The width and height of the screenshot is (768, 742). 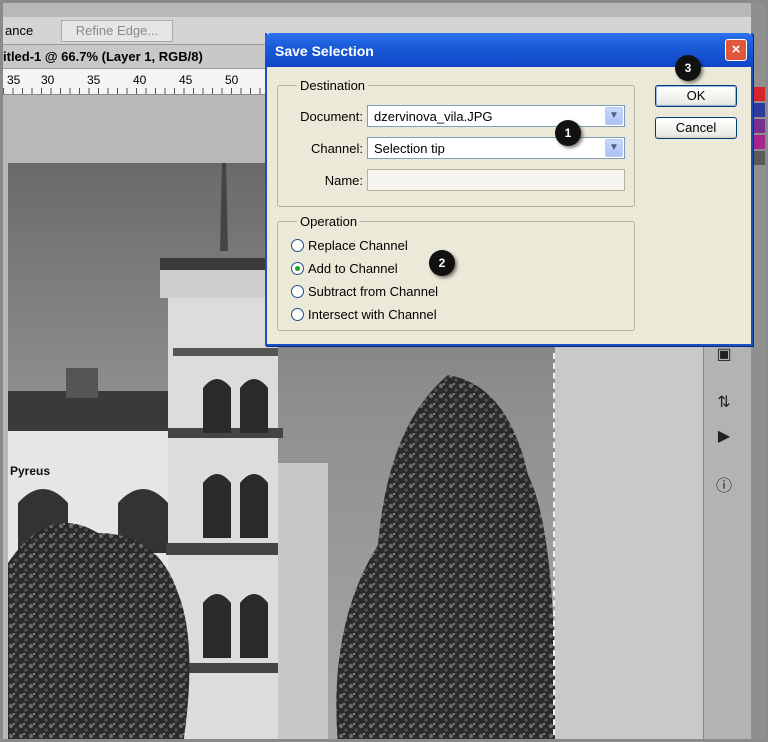 What do you see at coordinates (696, 128) in the screenshot?
I see `cancel-button: Cancel` at bounding box center [696, 128].